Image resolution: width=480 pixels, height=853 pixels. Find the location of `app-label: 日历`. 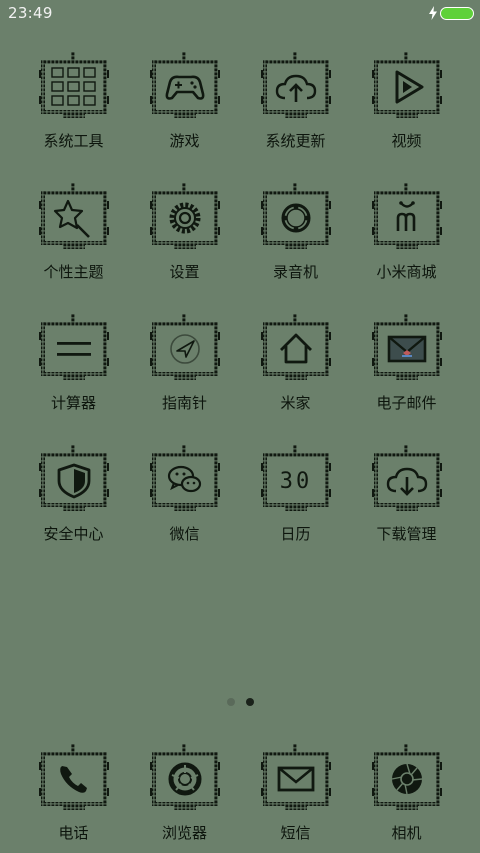

app-label: 日历 is located at coordinates (295, 534).